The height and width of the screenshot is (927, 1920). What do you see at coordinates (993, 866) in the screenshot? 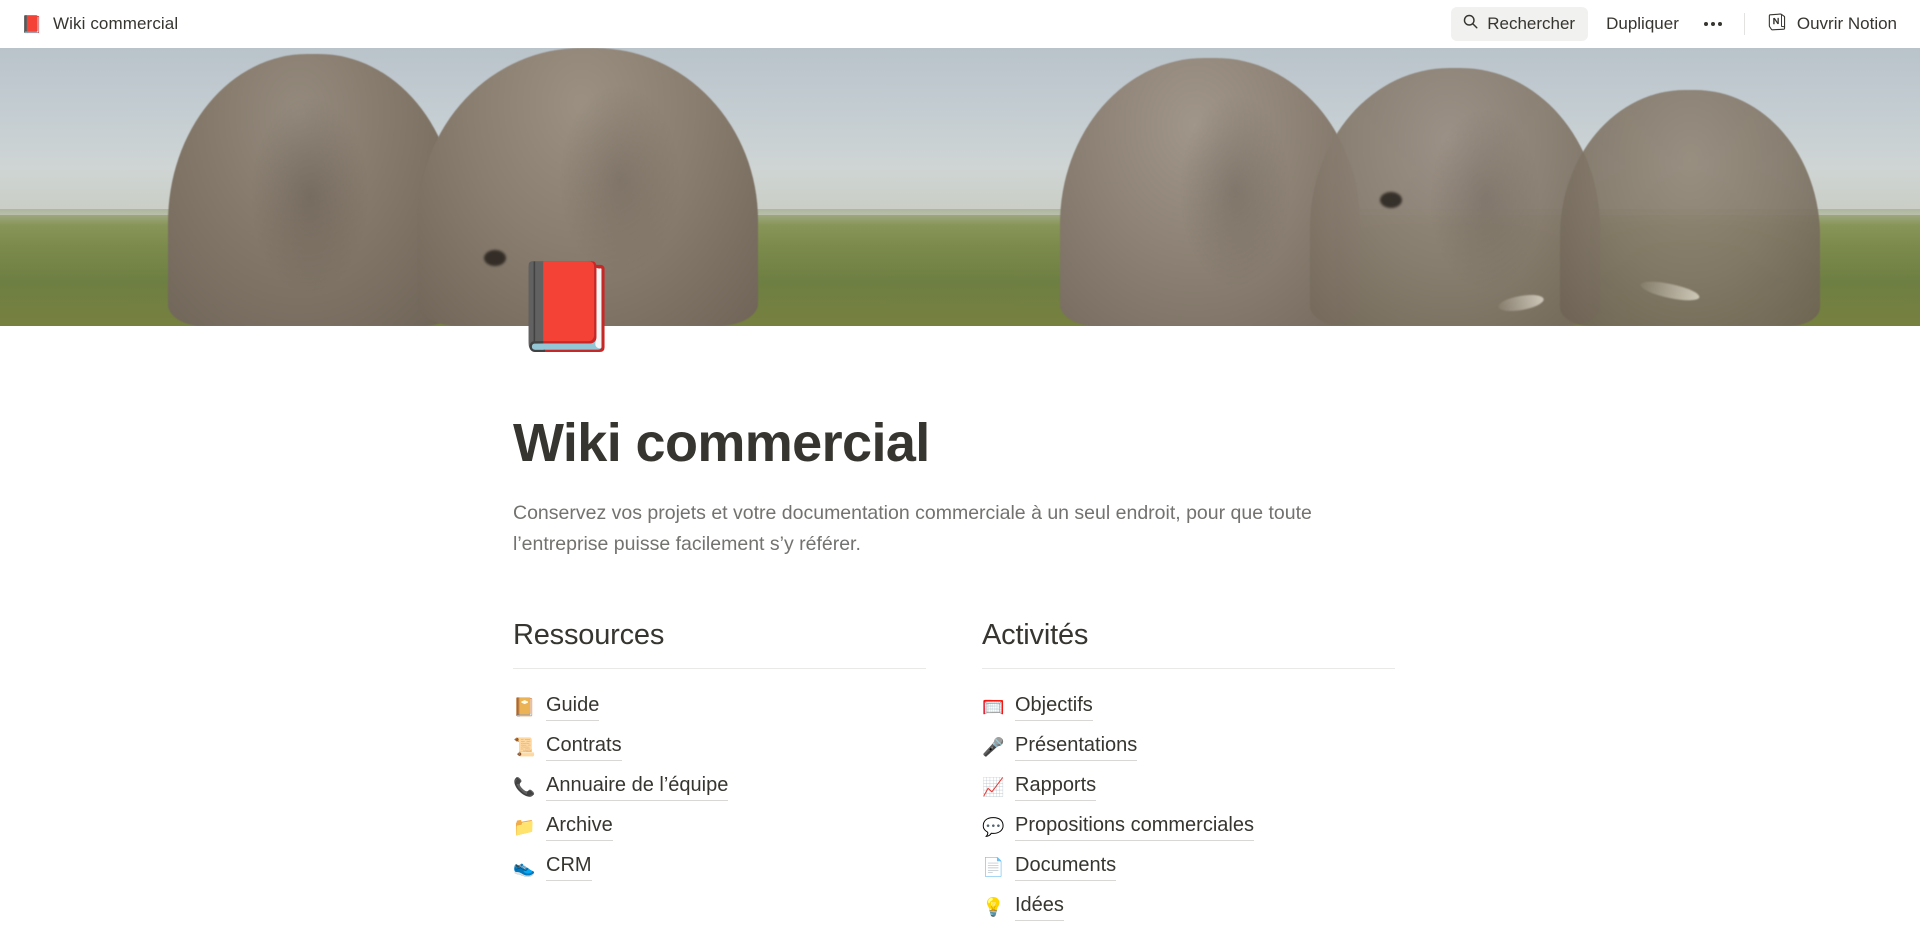
I see `document-page-icon: 📄` at bounding box center [993, 866].